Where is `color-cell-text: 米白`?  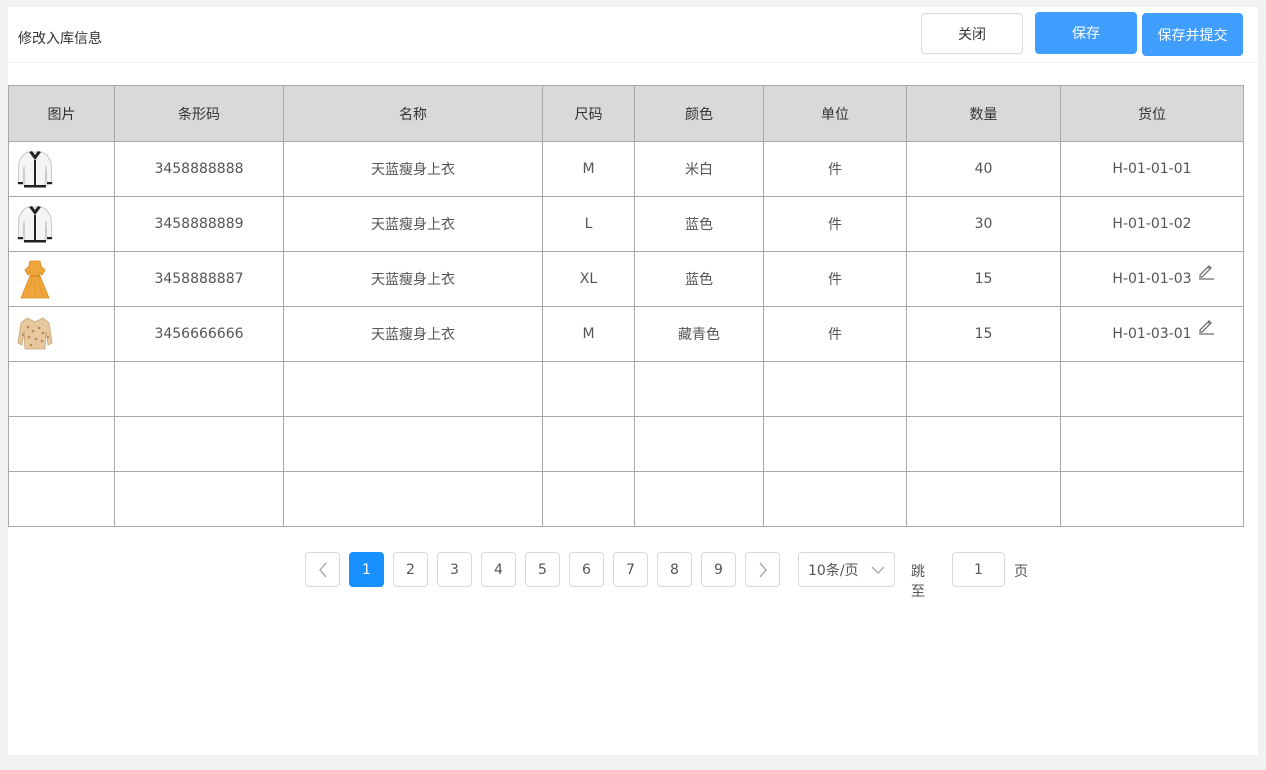 color-cell-text: 米白 is located at coordinates (699, 170).